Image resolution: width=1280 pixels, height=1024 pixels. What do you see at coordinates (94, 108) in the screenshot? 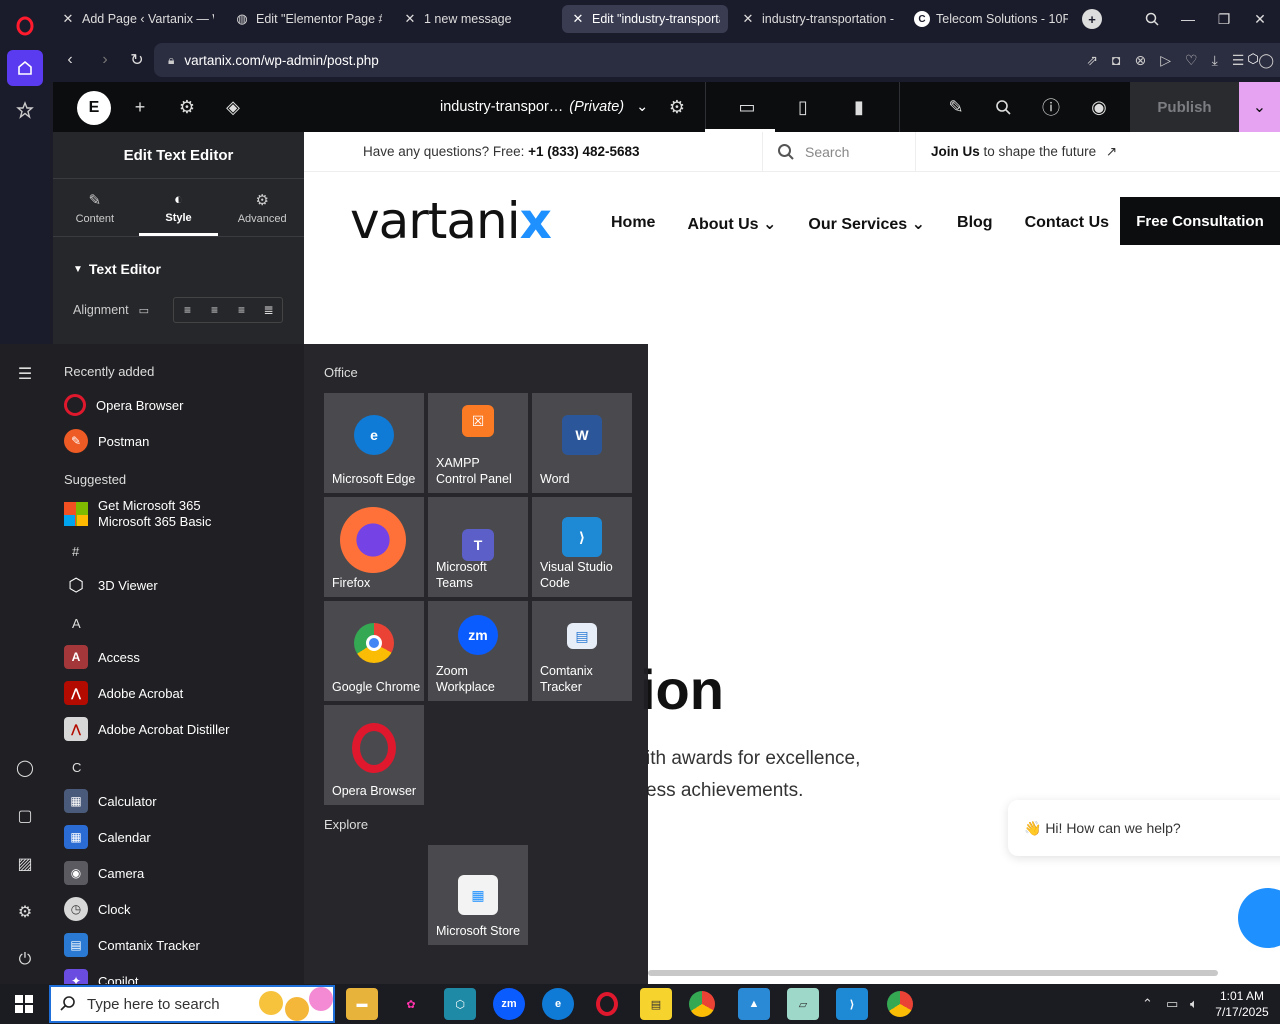
I see `elementor-logo-icon: E` at bounding box center [94, 108].